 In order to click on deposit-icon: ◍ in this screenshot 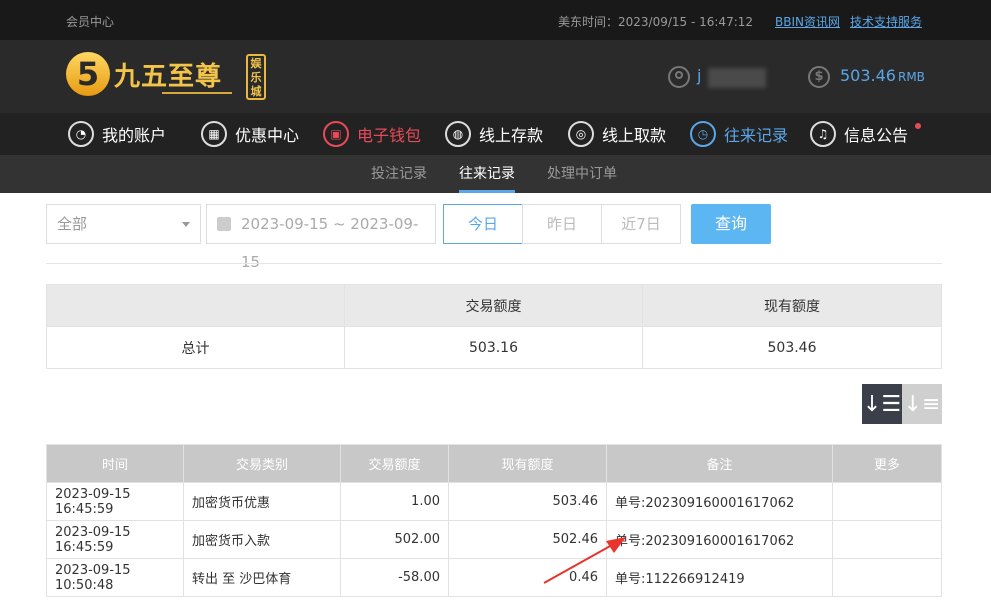, I will do `click(458, 134)`.